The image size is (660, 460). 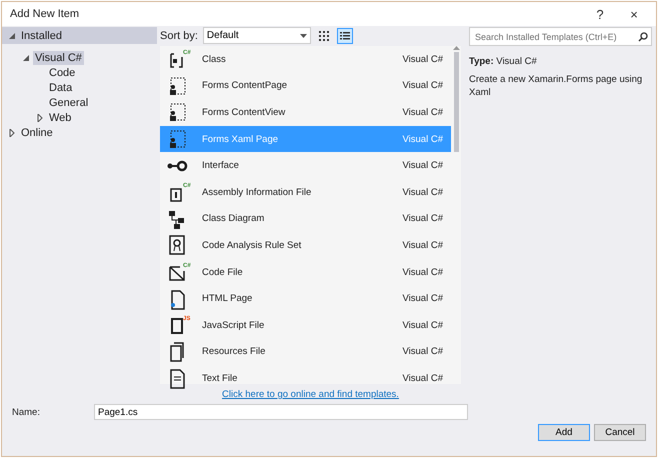 What do you see at coordinates (305, 352) in the screenshot?
I see `template-row: Resources File Visual C#` at bounding box center [305, 352].